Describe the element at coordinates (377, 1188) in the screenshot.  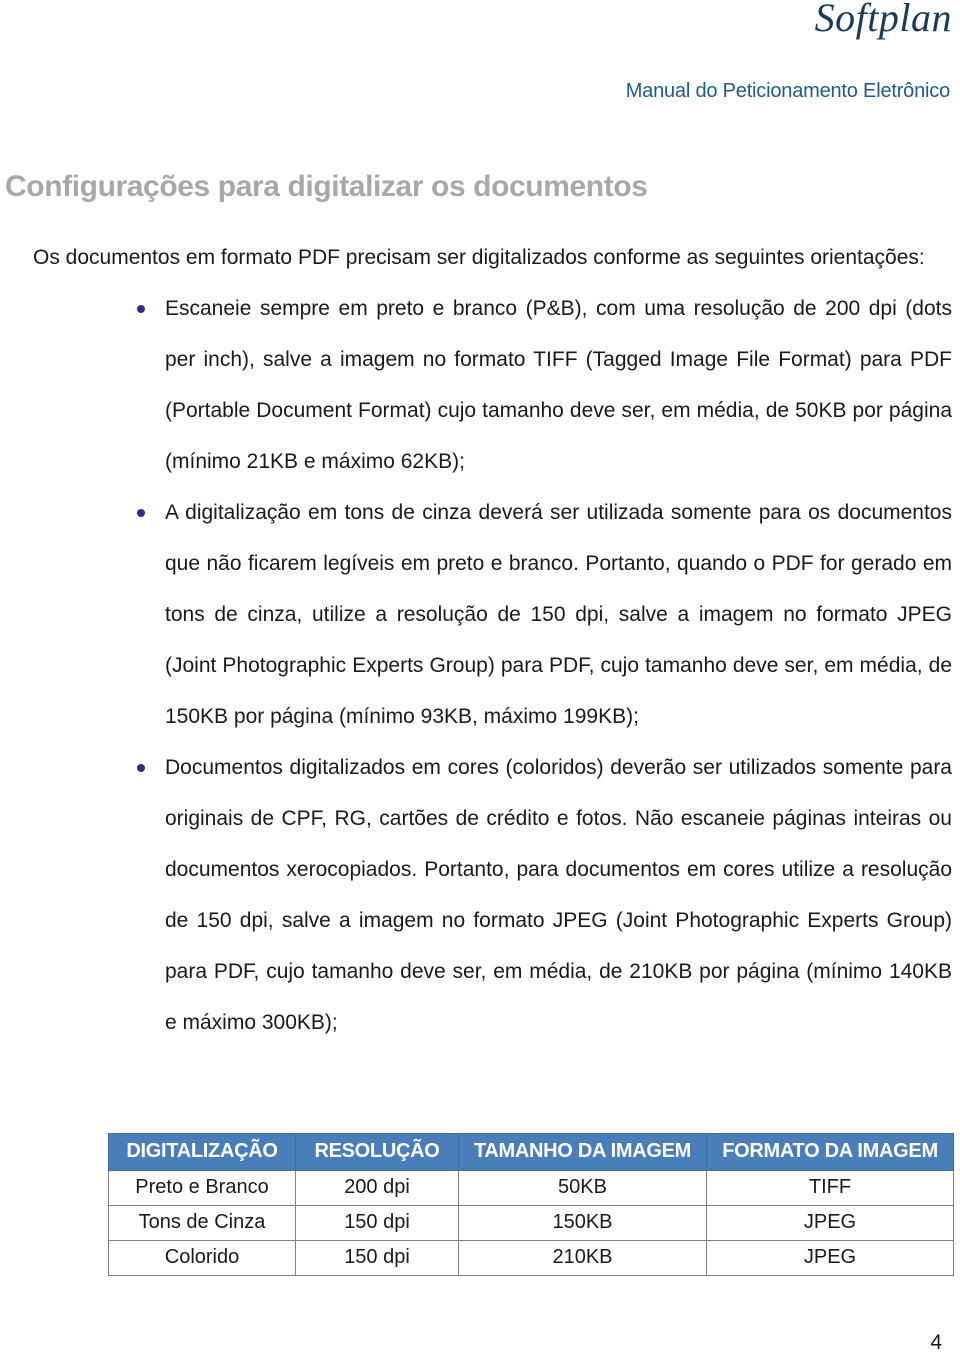
I see `table-cell: 200 dpi` at that location.